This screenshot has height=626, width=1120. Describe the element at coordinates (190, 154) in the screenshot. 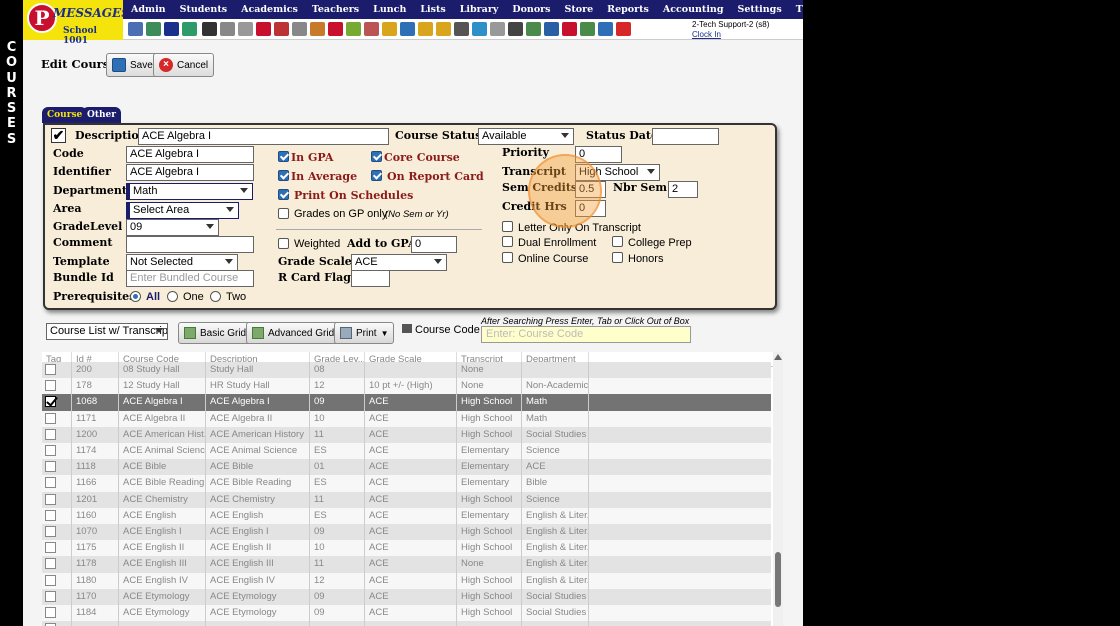

I see `code-input: ACE Algebra I` at that location.